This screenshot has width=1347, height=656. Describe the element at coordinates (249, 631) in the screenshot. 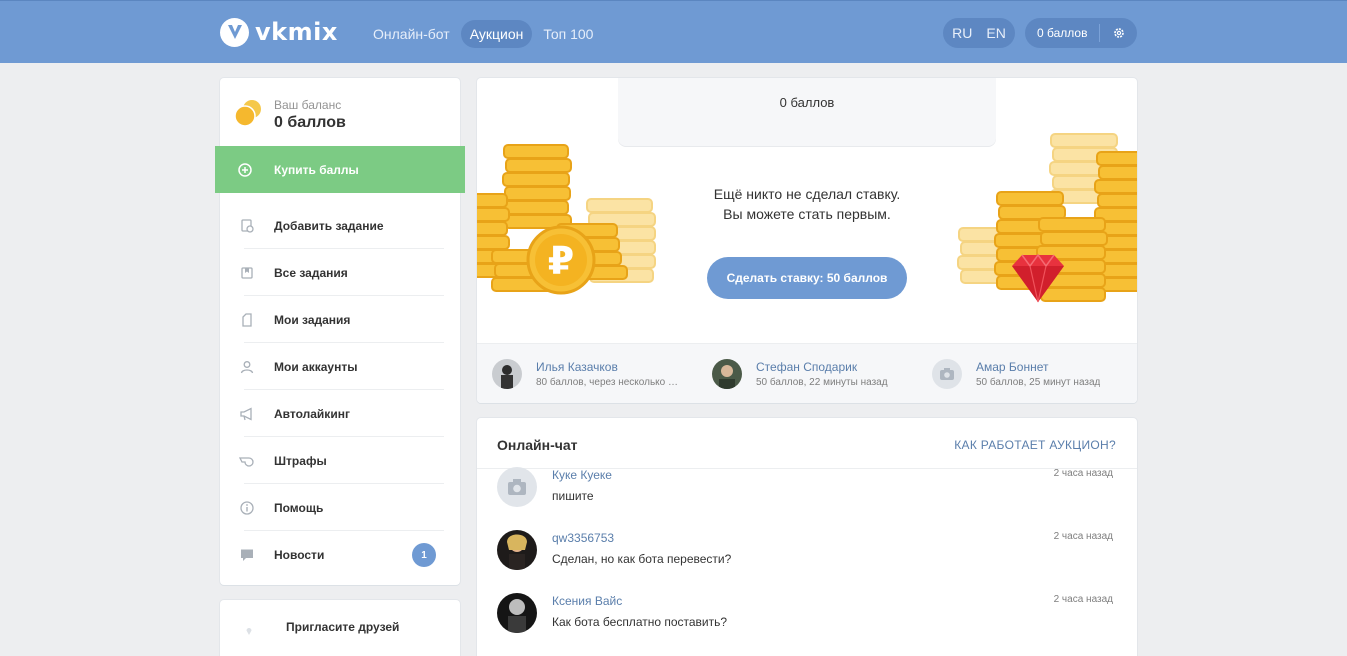

I see `pin-icon` at that location.